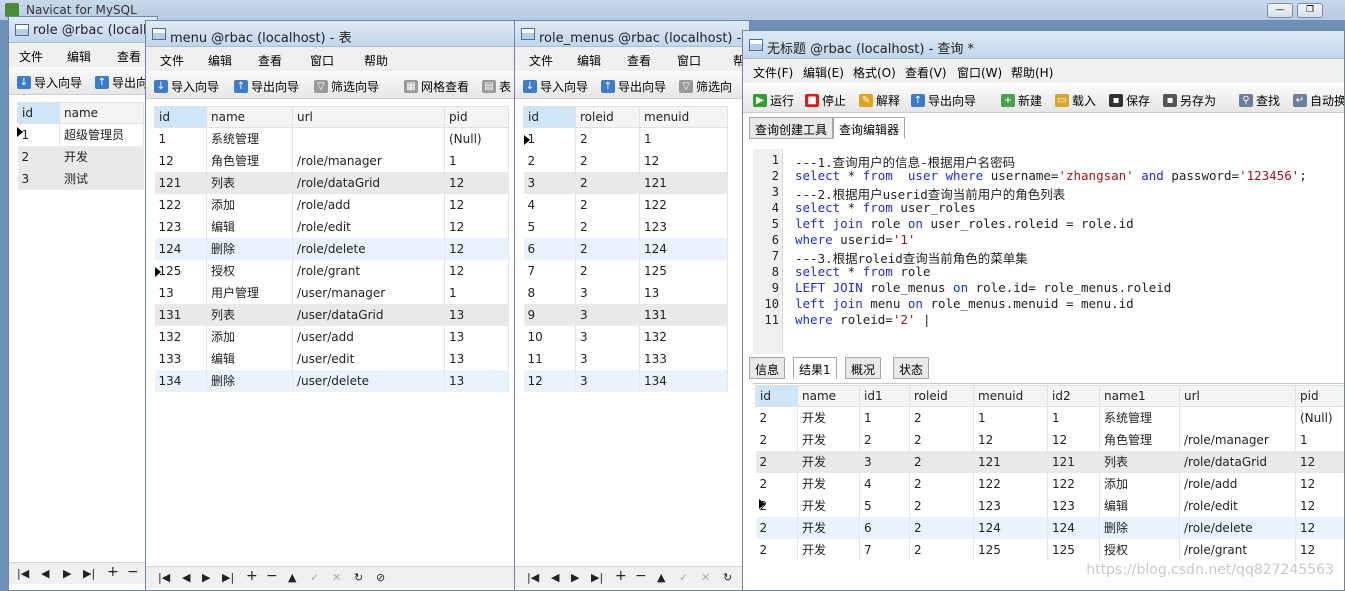 The image size is (1345, 591). Describe the element at coordinates (863, 319) in the screenshot. I see `sql-line: where roleid='2' |` at that location.